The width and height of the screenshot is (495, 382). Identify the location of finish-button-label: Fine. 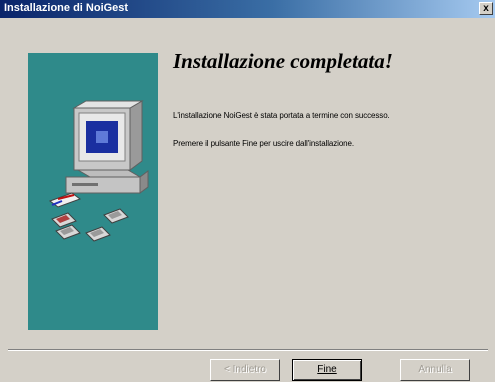
(327, 369).